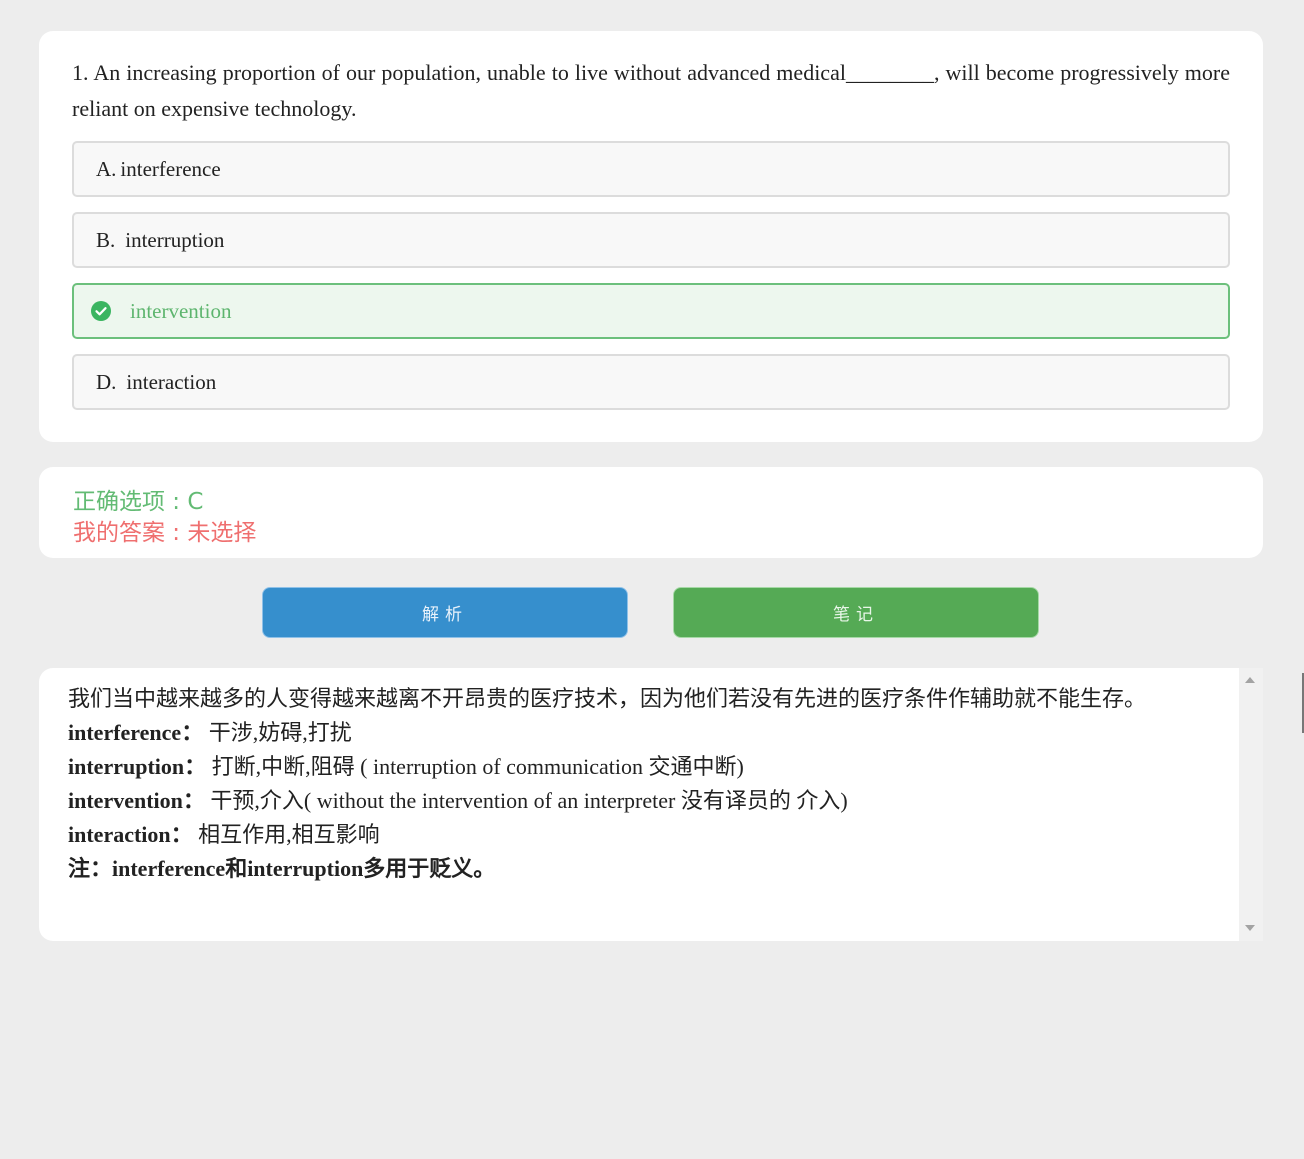 This screenshot has height=1159, width=1304. Describe the element at coordinates (856, 612) in the screenshot. I see `notes-button: 笔记` at that location.